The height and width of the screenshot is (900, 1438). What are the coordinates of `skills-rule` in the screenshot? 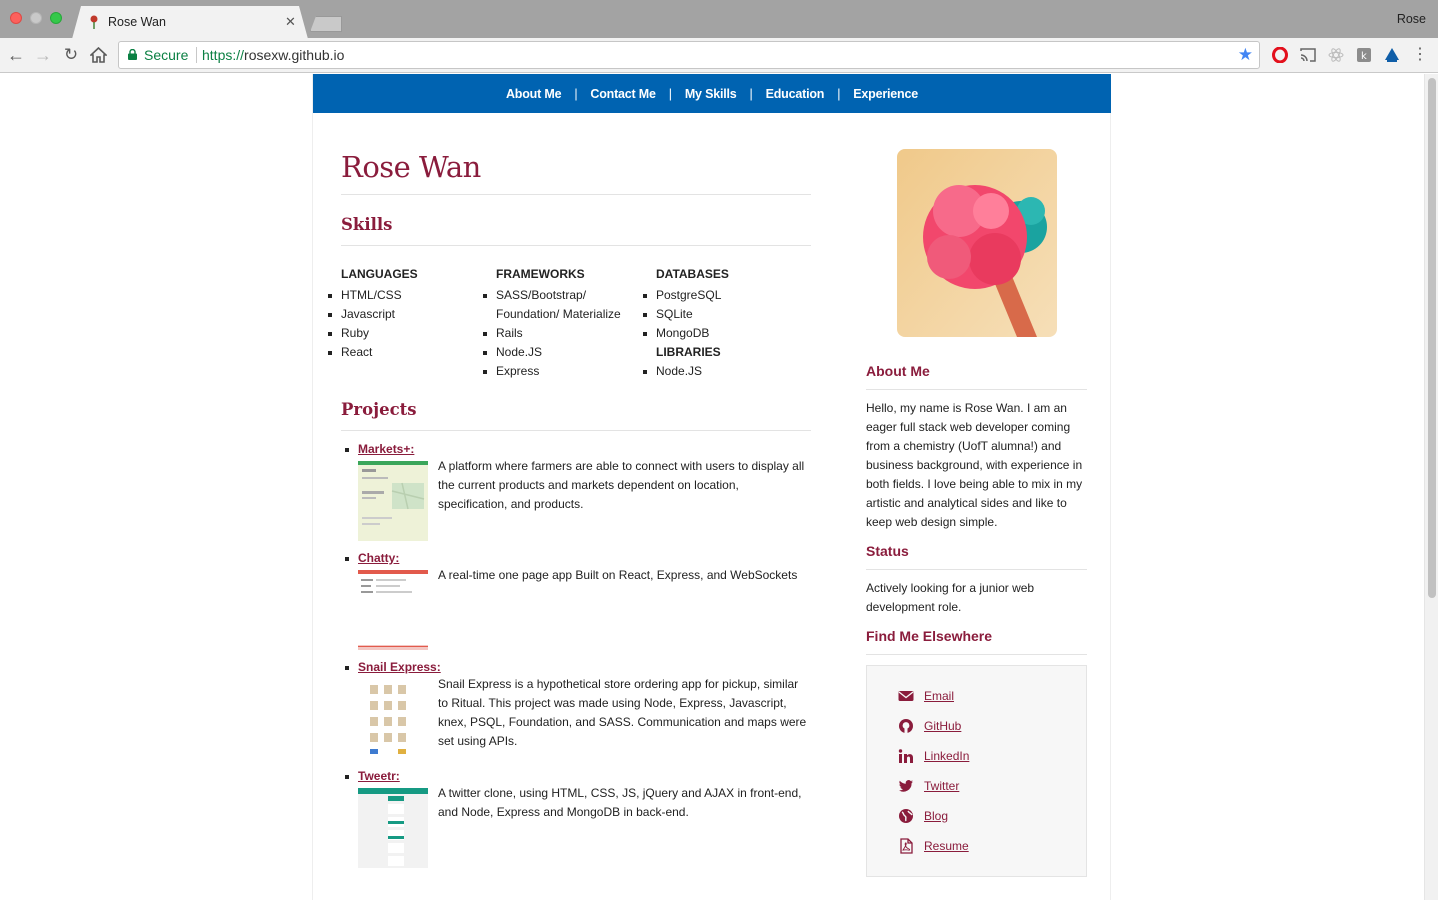 It's located at (576, 245).